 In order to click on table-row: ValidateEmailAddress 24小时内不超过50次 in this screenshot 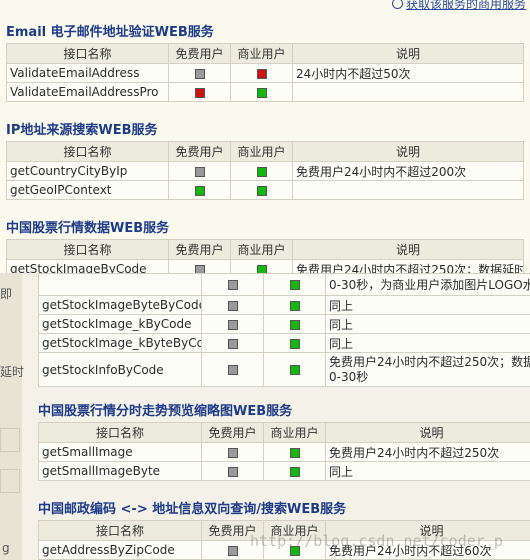, I will do `click(265, 73)`.